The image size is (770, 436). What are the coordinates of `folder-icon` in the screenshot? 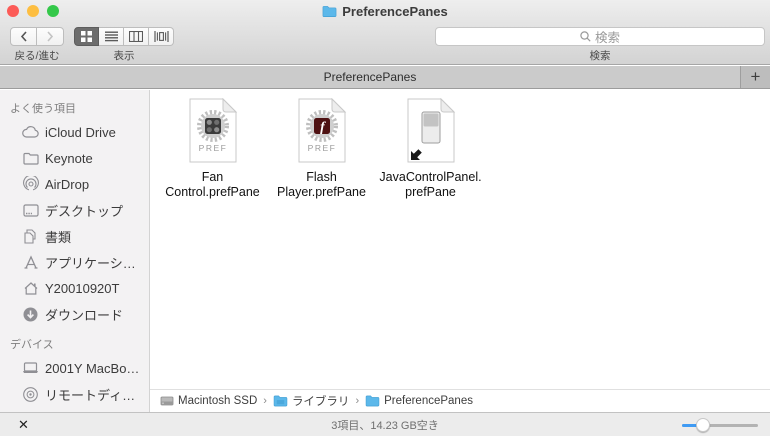 It's located at (30, 158).